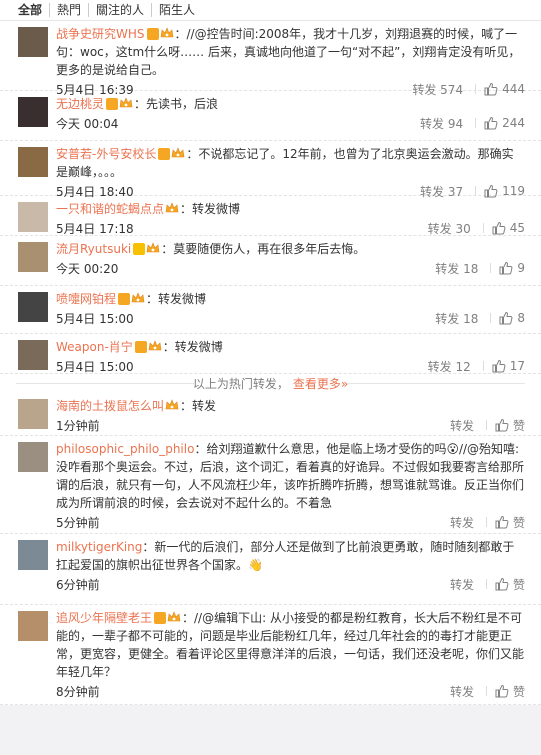 This screenshot has width=541, height=755. I want to click on username-link: 流月Ryutsuki, so click(93, 249).